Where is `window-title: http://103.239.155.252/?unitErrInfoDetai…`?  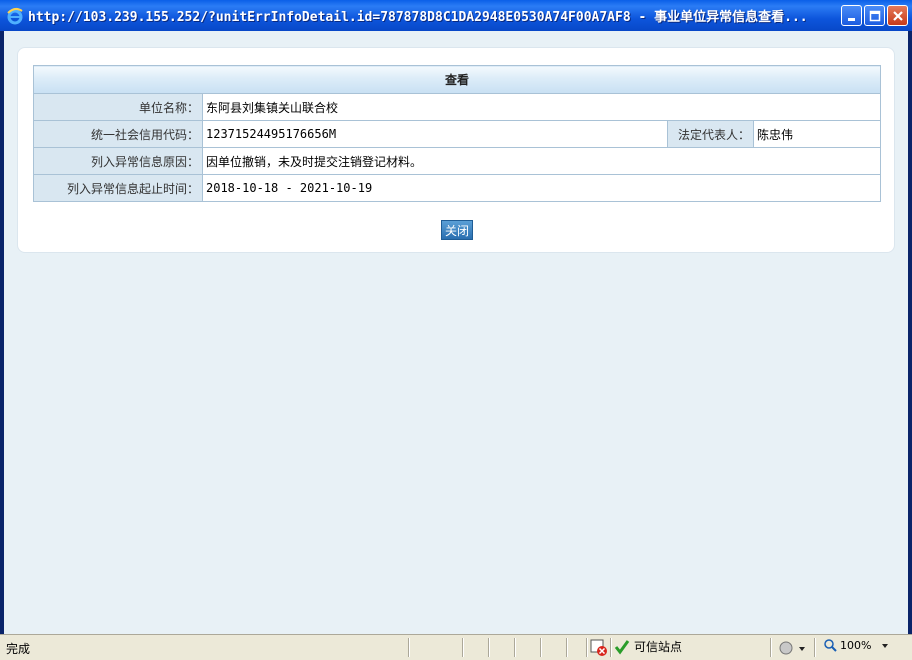
window-title: http://103.239.155.252/?unitErrInfoDetai… is located at coordinates (418, 17).